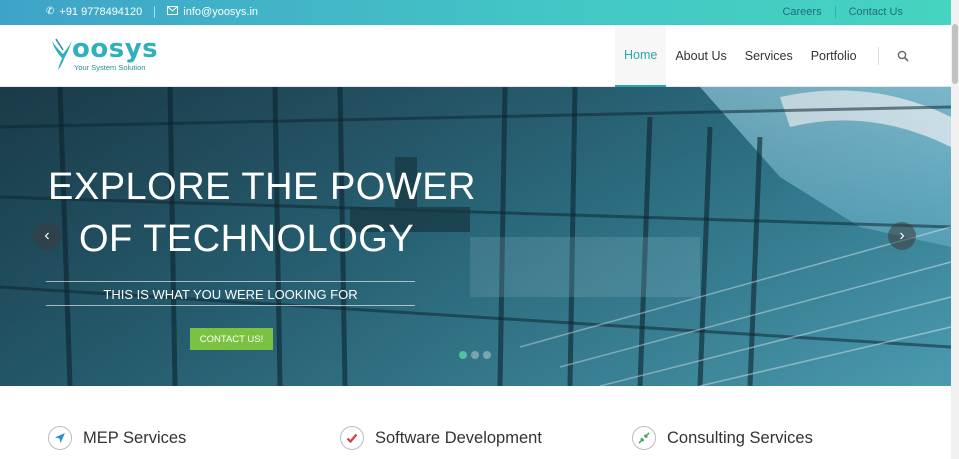 The height and width of the screenshot is (459, 959). Describe the element at coordinates (221, 12) in the screenshot. I see `email-address: info@yoosys.in` at that location.